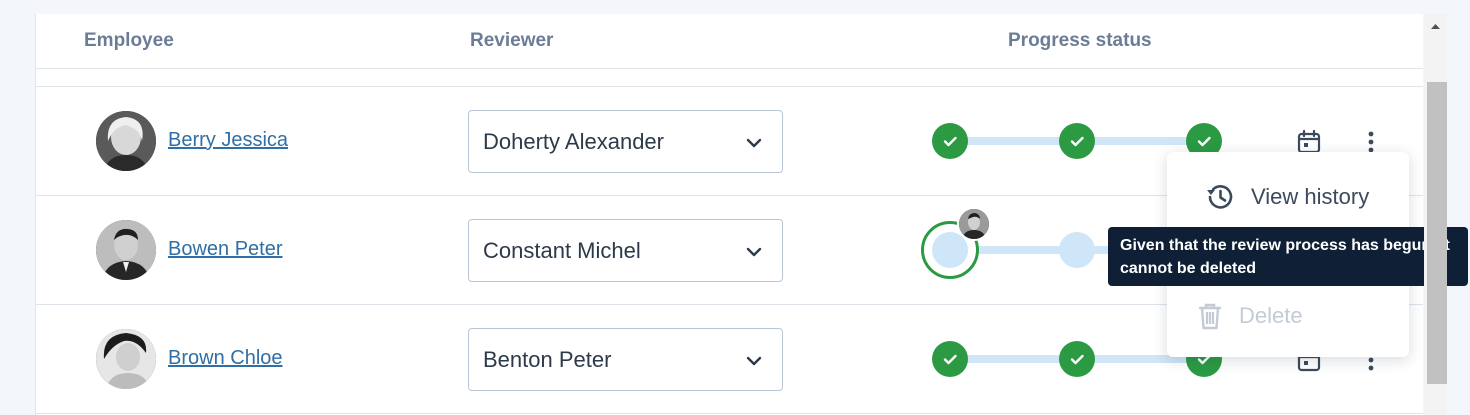  I want to click on reviewer-select: Benton Peter, so click(625, 359).